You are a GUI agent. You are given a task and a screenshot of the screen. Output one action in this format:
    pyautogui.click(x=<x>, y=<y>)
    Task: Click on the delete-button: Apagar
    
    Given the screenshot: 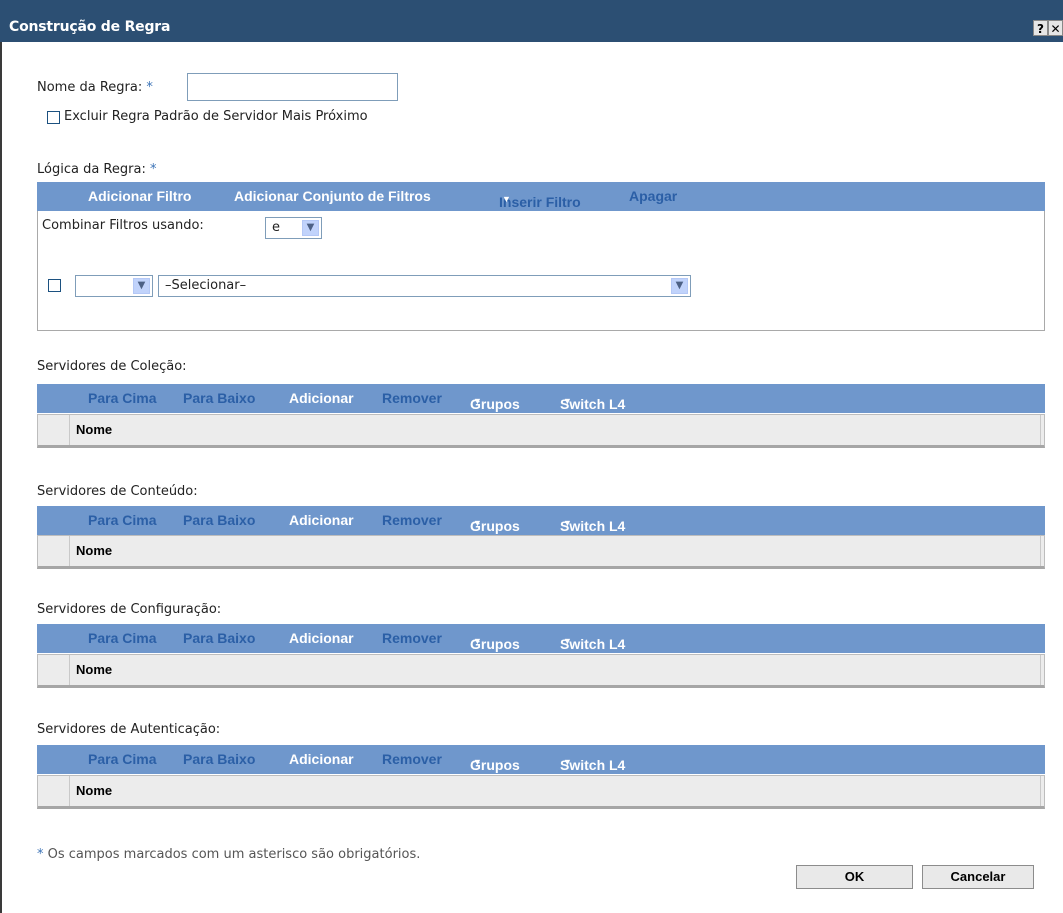 What is the action you would take?
    pyautogui.click(x=653, y=196)
    